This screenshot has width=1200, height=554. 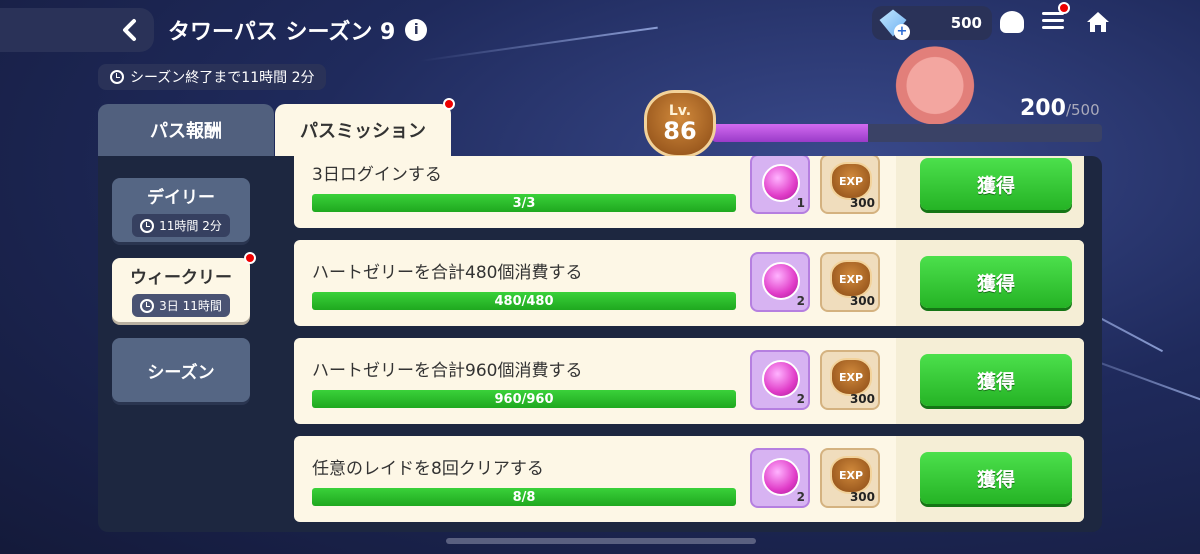 What do you see at coordinates (181, 278) in the screenshot?
I see `sidebar-item-label: ウィークリー` at bounding box center [181, 278].